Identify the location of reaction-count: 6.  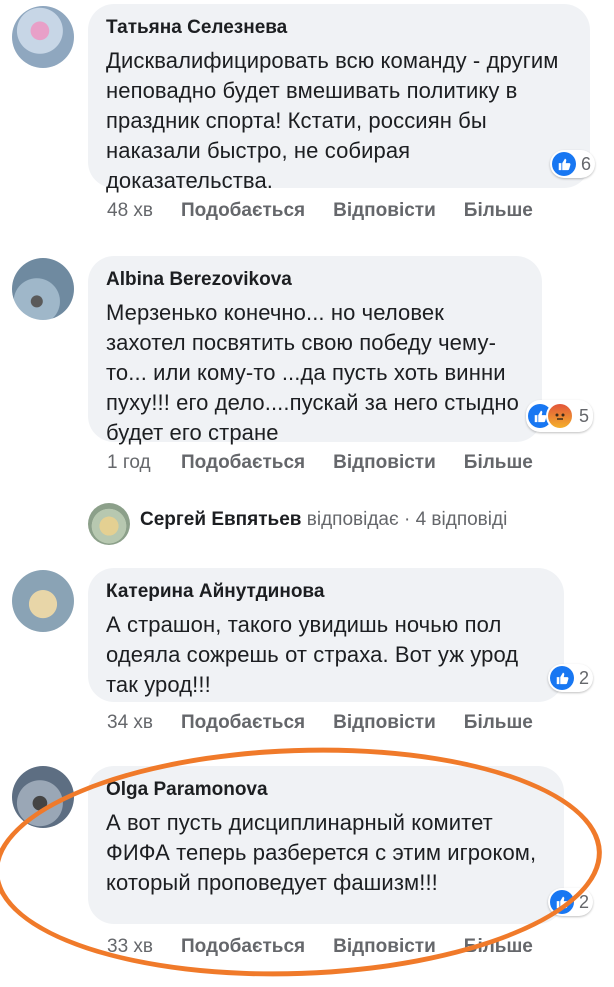
(586, 163).